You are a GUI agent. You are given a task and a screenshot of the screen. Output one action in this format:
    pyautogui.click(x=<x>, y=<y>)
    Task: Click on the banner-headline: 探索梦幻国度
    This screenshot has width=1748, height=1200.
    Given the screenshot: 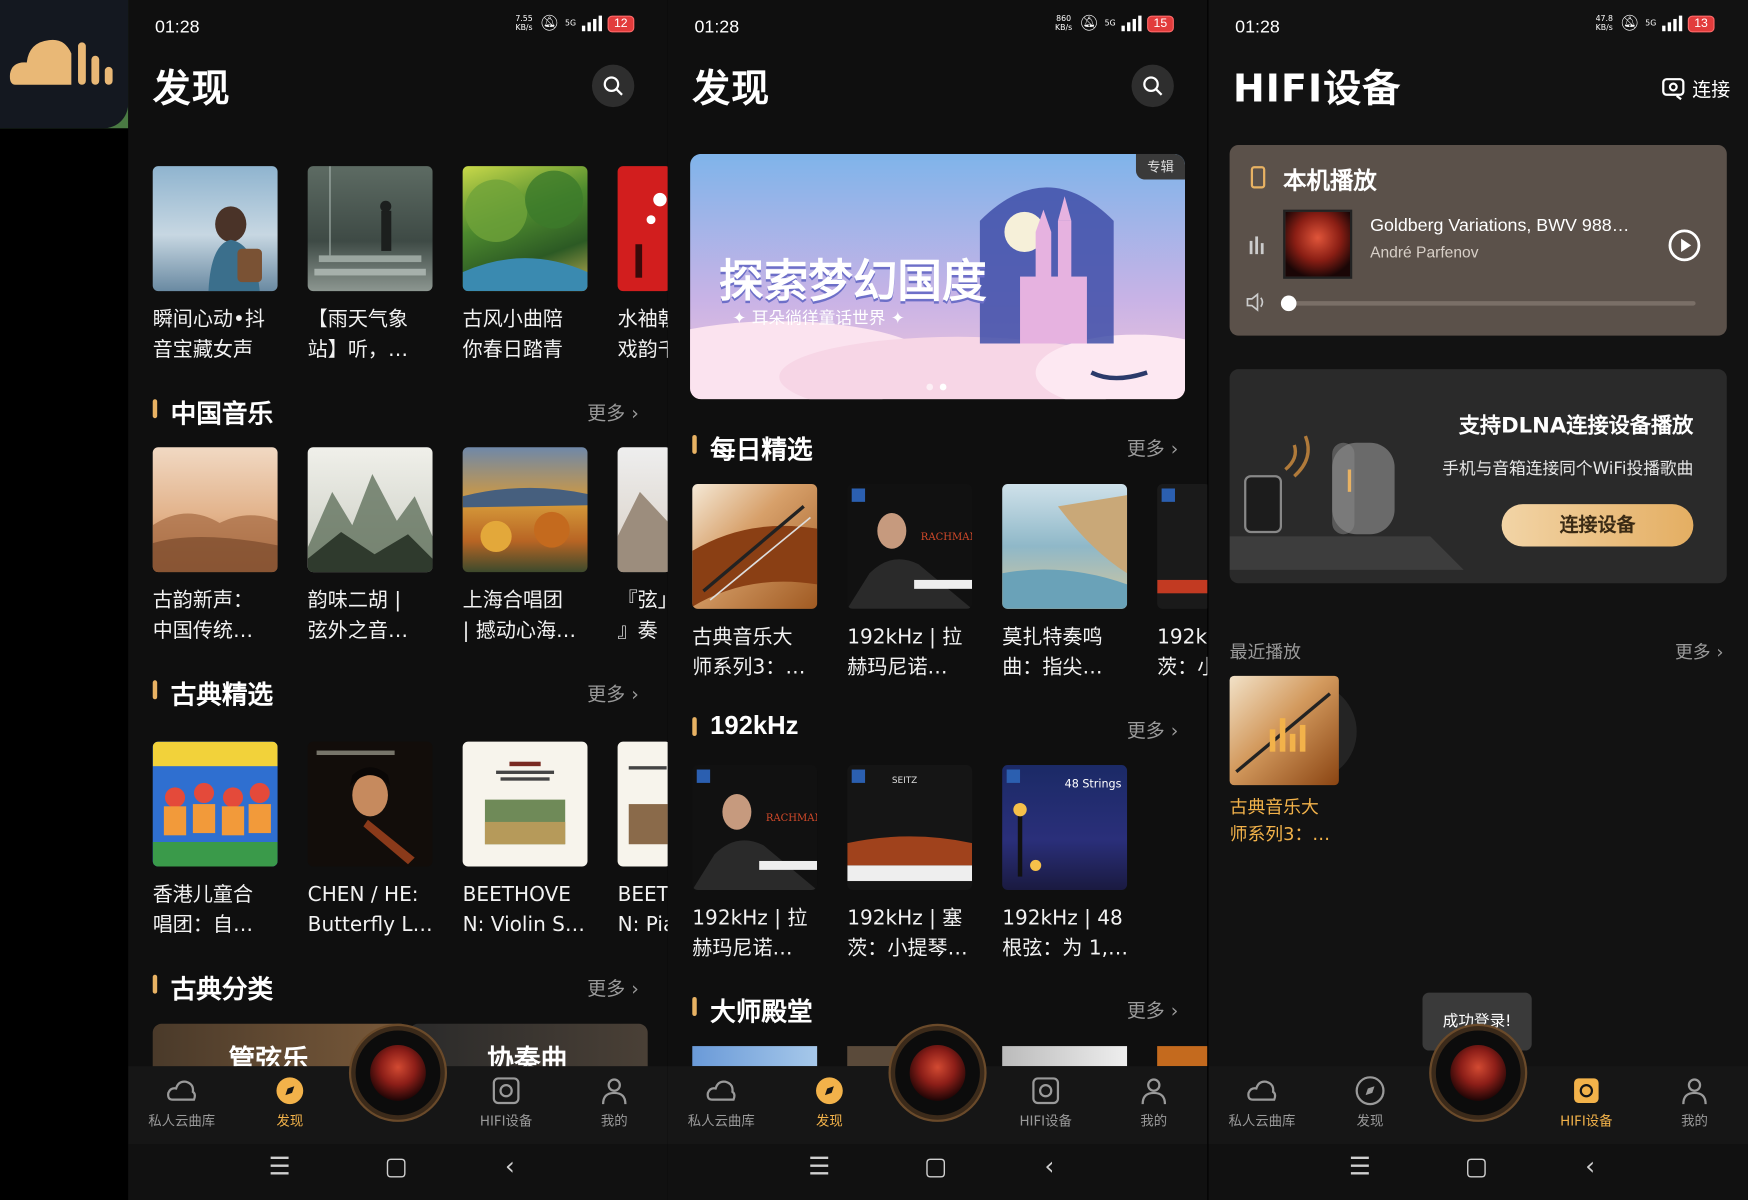 What is the action you would take?
    pyautogui.click(x=853, y=281)
    